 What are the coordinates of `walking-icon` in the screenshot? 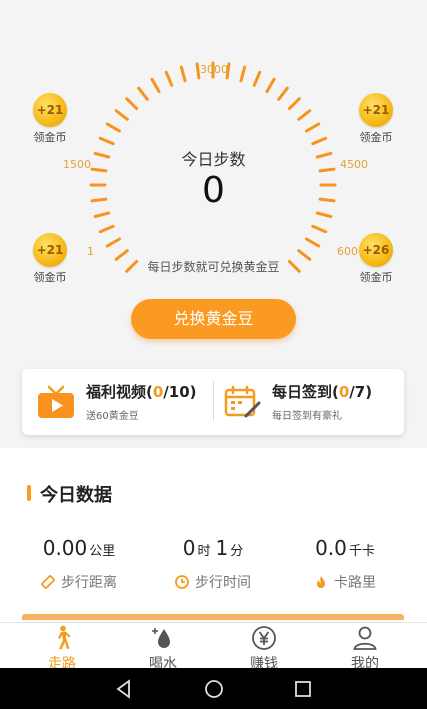 It's located at (64, 637).